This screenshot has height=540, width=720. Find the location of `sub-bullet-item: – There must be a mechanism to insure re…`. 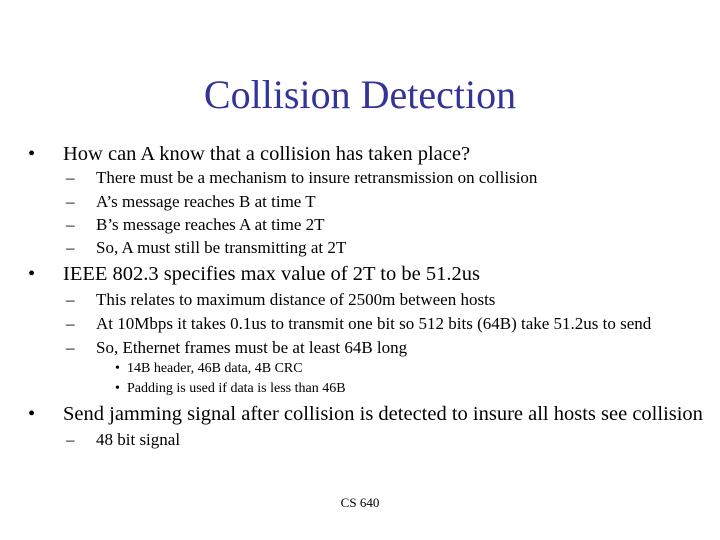

sub-bullet-item: – There must be a mechanism to insure re… is located at coordinates (302, 178).